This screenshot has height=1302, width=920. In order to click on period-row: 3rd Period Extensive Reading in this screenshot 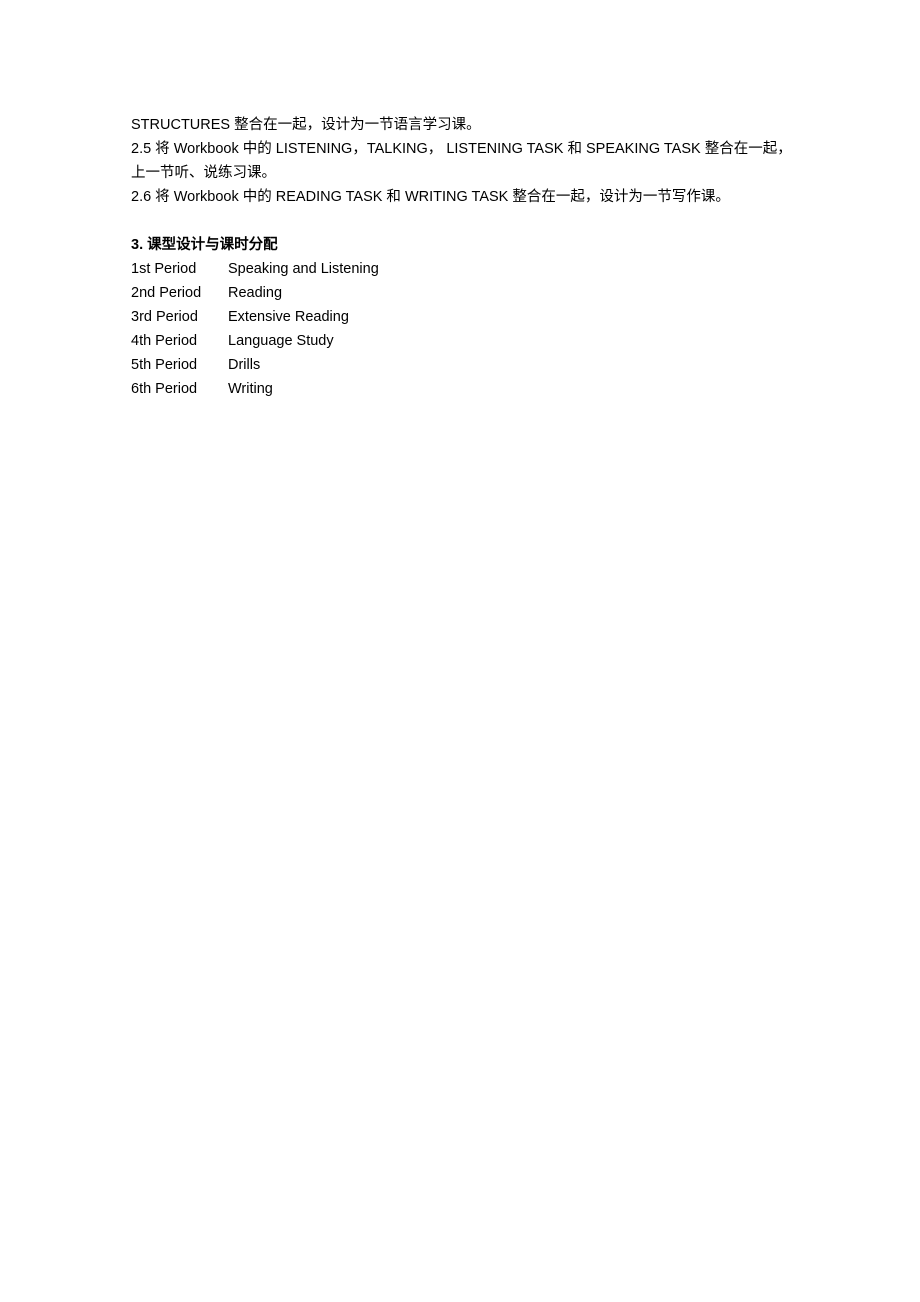, I will do `click(471, 317)`.